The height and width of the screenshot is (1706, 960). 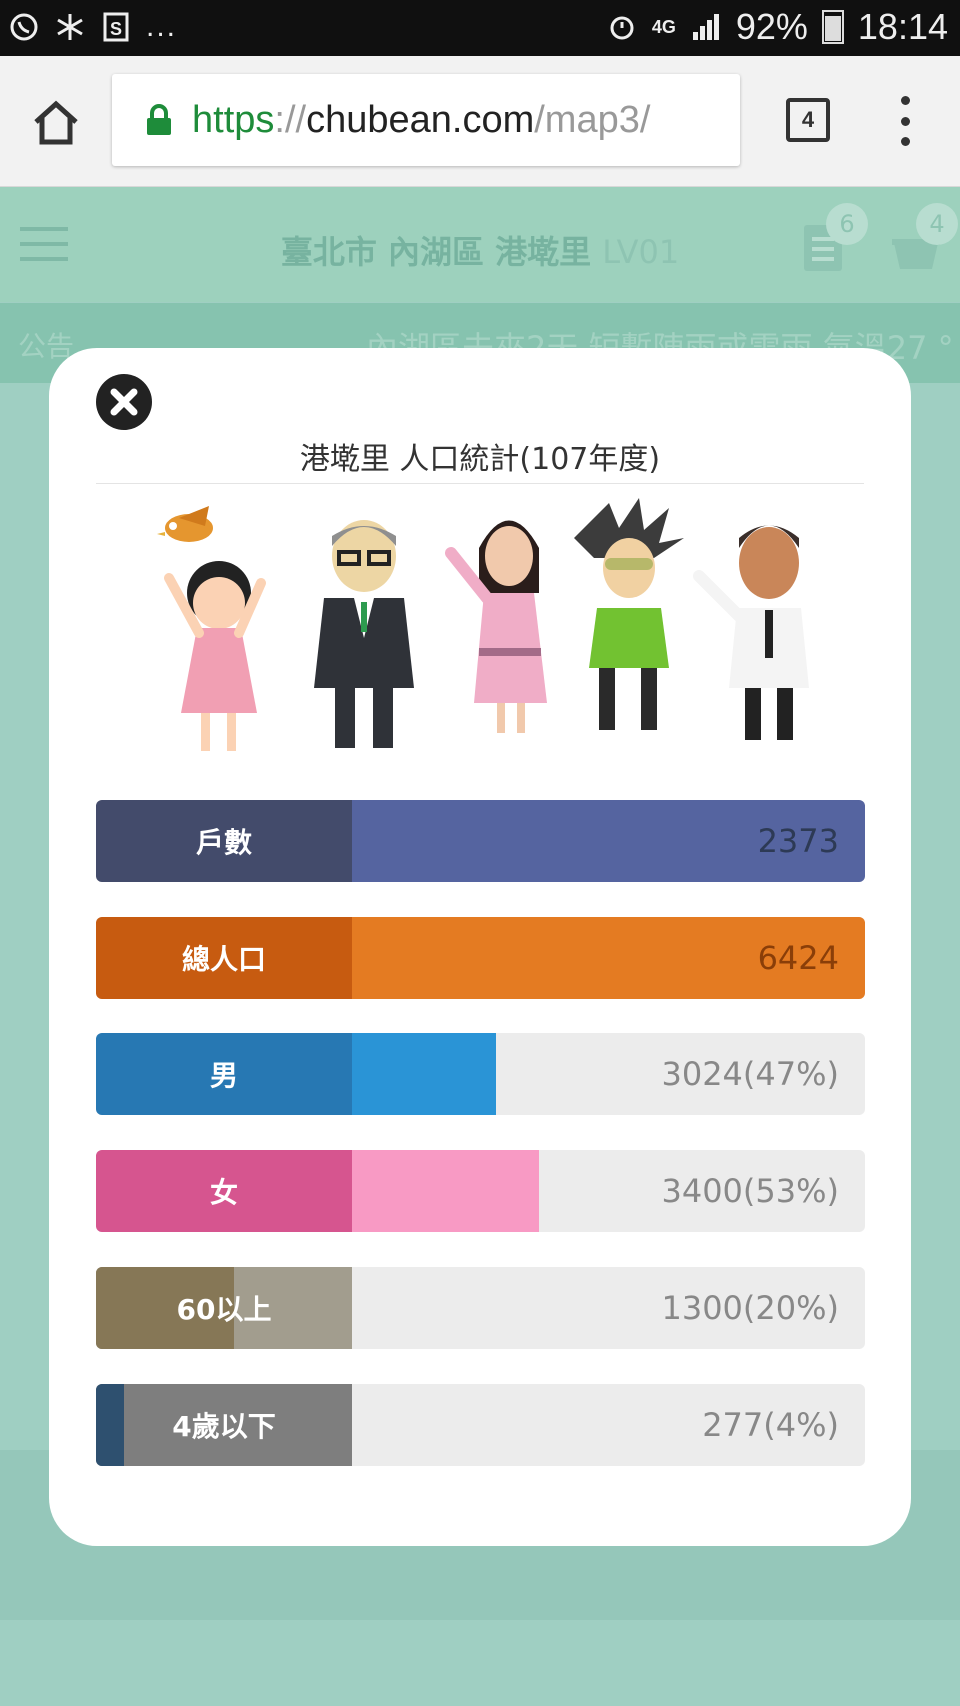 What do you see at coordinates (750, 1191) in the screenshot?
I see `female-value: 3400(53%)` at bounding box center [750, 1191].